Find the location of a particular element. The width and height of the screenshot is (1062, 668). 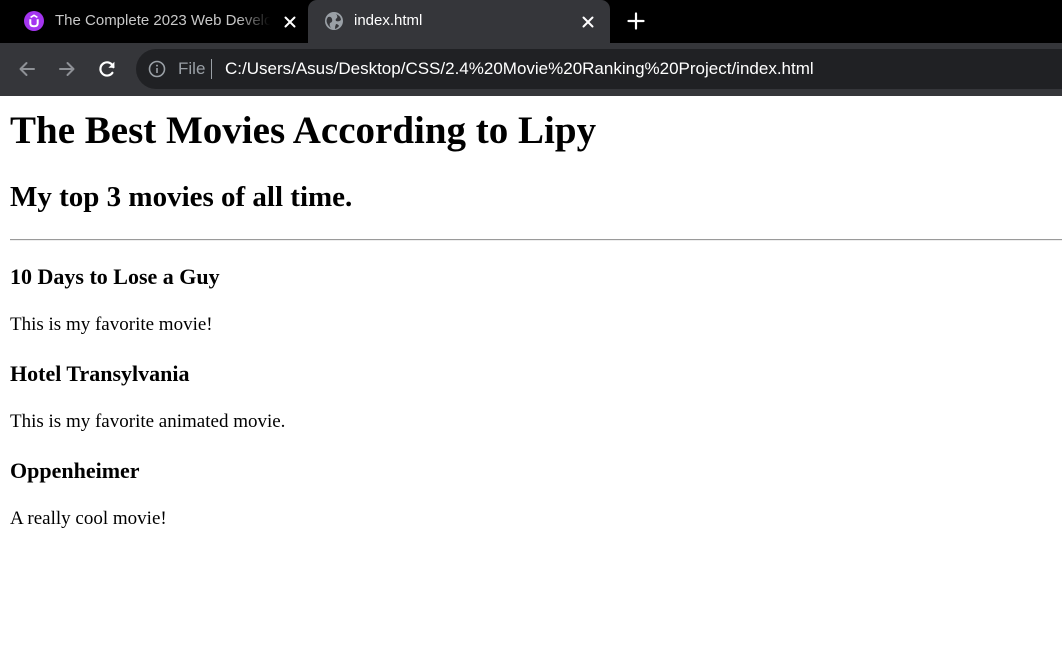

divider is located at coordinates (536, 240).